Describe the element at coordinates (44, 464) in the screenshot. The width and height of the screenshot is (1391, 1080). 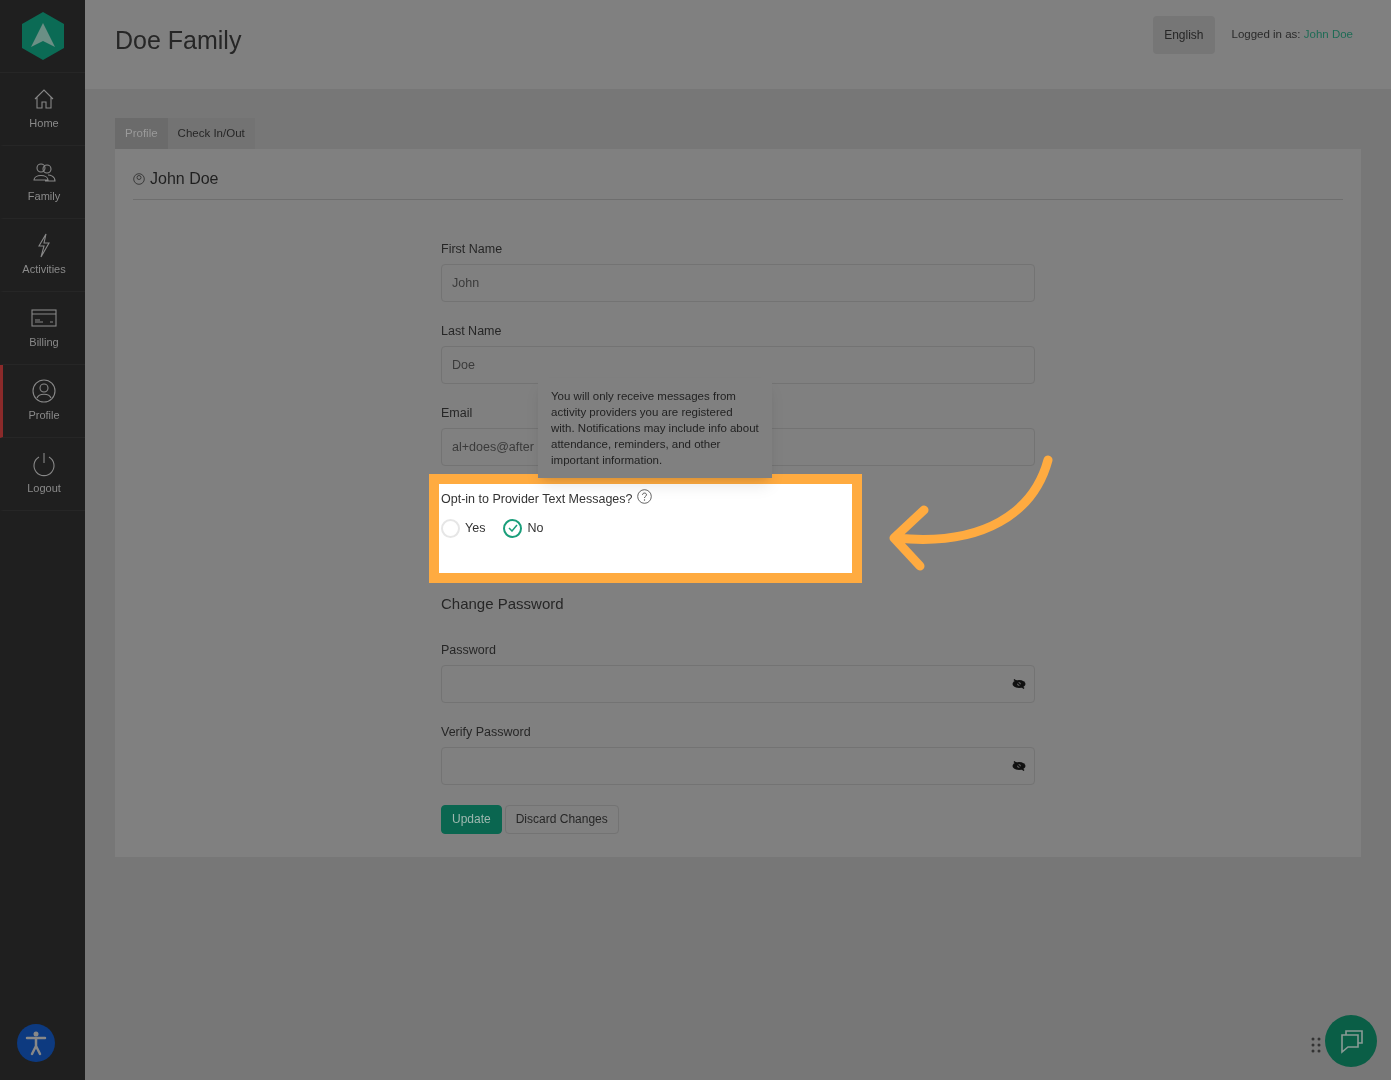
I see `power-icon` at that location.